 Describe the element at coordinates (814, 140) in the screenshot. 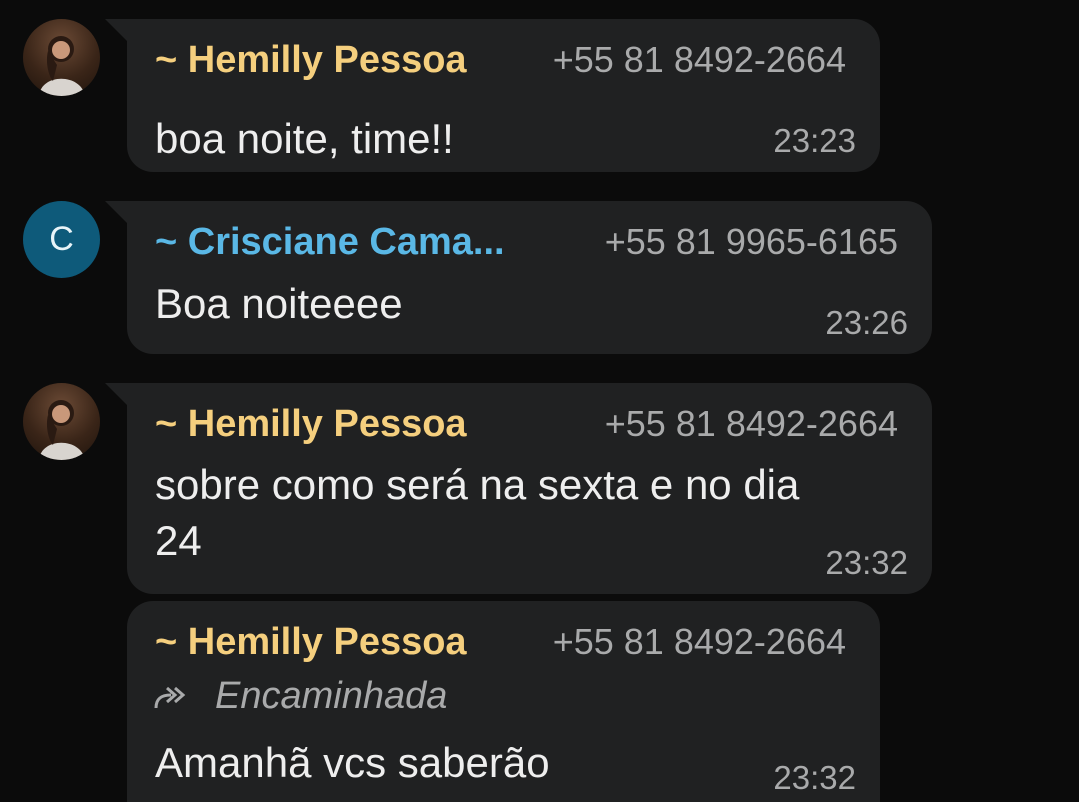

I see `message-time: 23:23` at that location.